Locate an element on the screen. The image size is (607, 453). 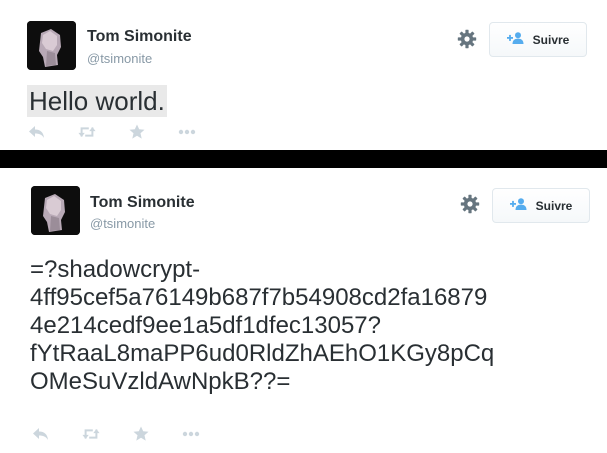
tweet-text-line: 4ff95cef5a76149b687f7b54908cd2fa16879 is located at coordinates (259, 297).